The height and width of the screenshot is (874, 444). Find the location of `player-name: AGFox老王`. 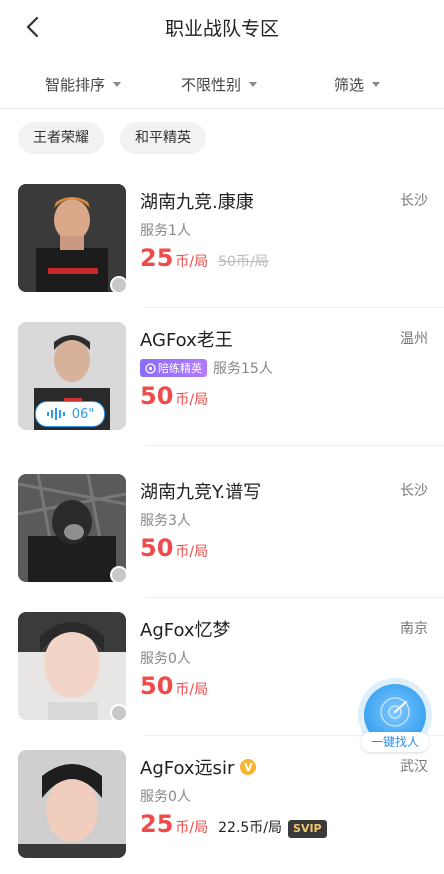

player-name: AGFox老王 is located at coordinates (186, 340).